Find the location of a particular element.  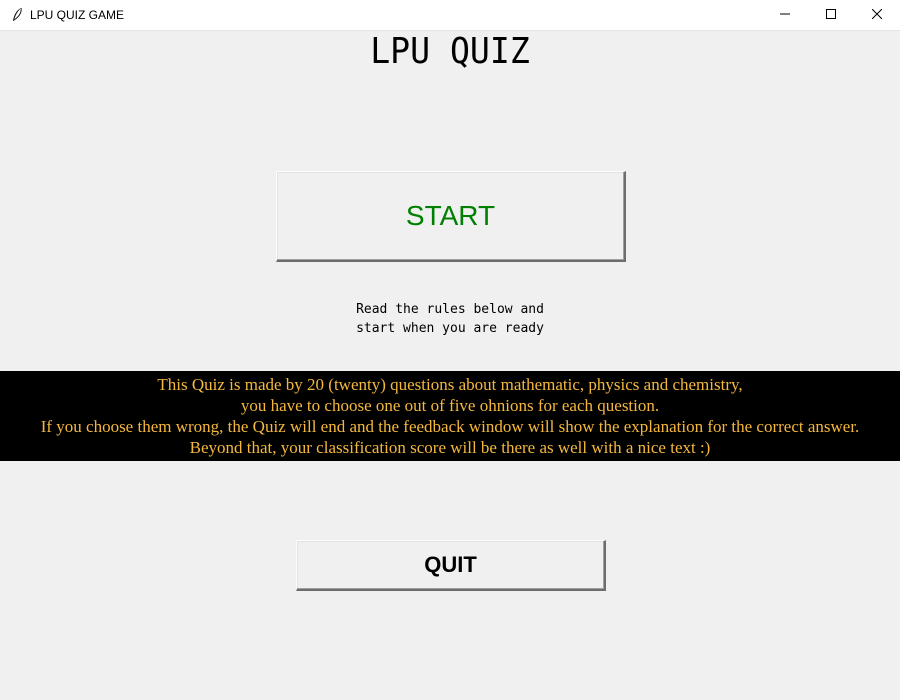

start-button: START is located at coordinates (451, 216).